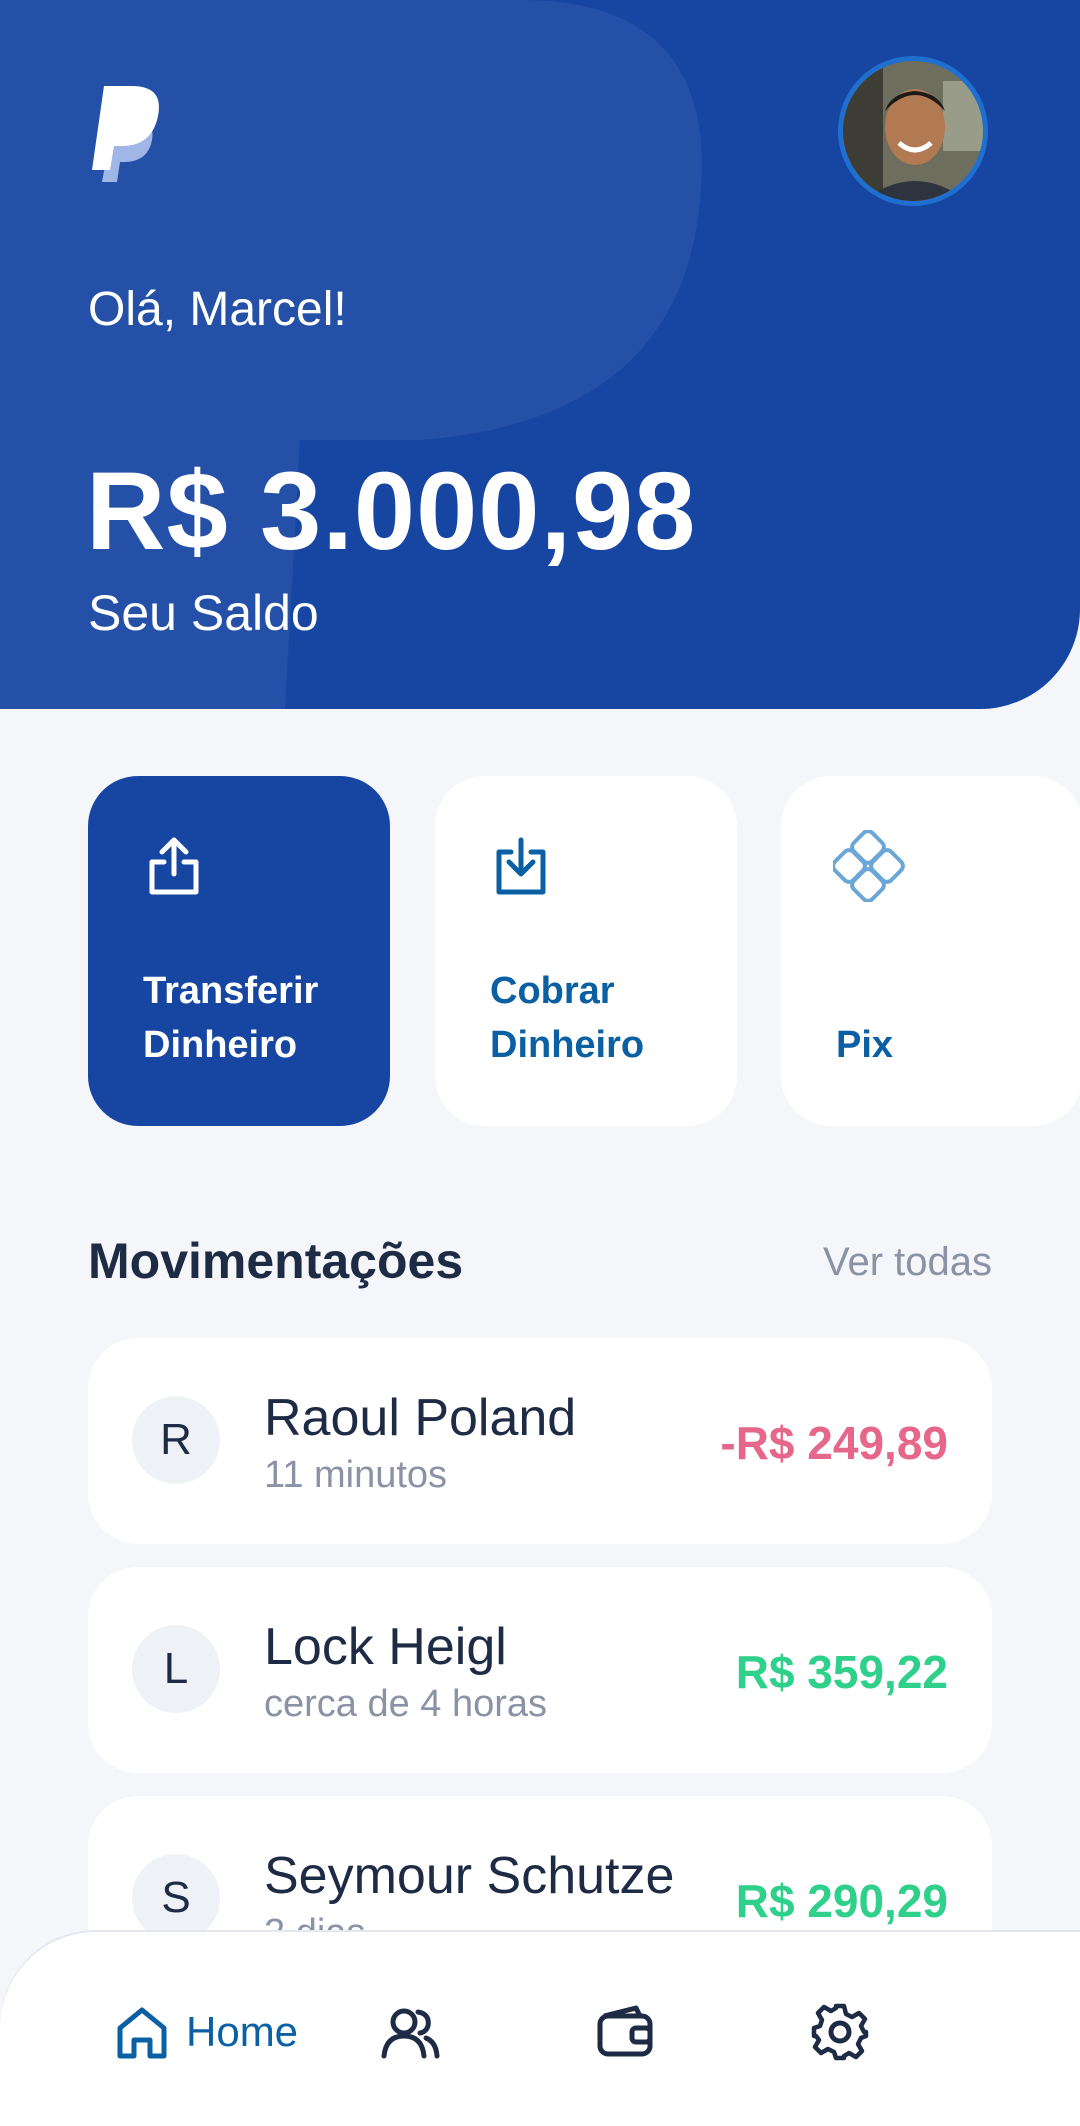  Describe the element at coordinates (865, 1045) in the screenshot. I see `pix-label: Pix` at that location.